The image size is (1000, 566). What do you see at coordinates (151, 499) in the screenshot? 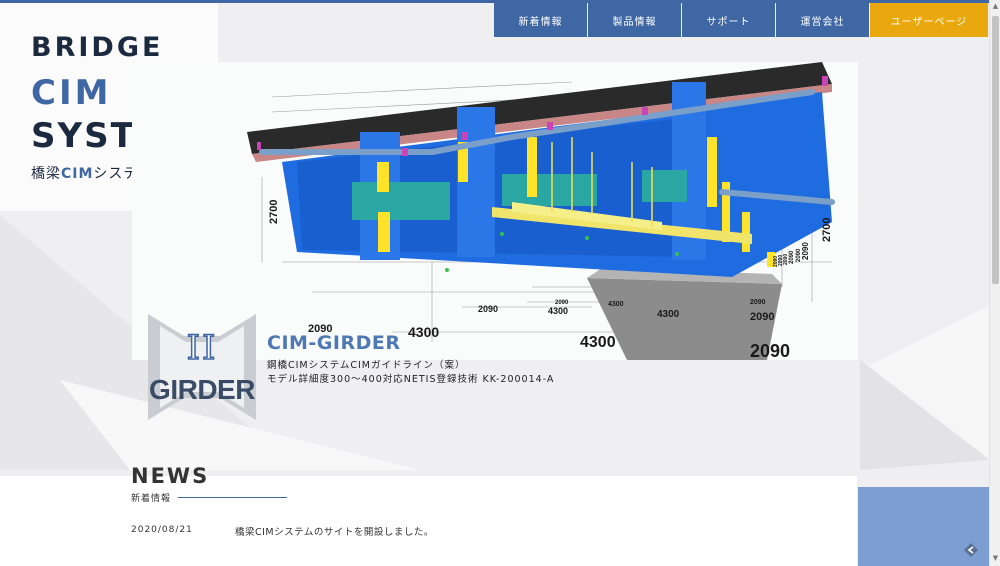
I see `news-subheading: 新着情報` at bounding box center [151, 499].